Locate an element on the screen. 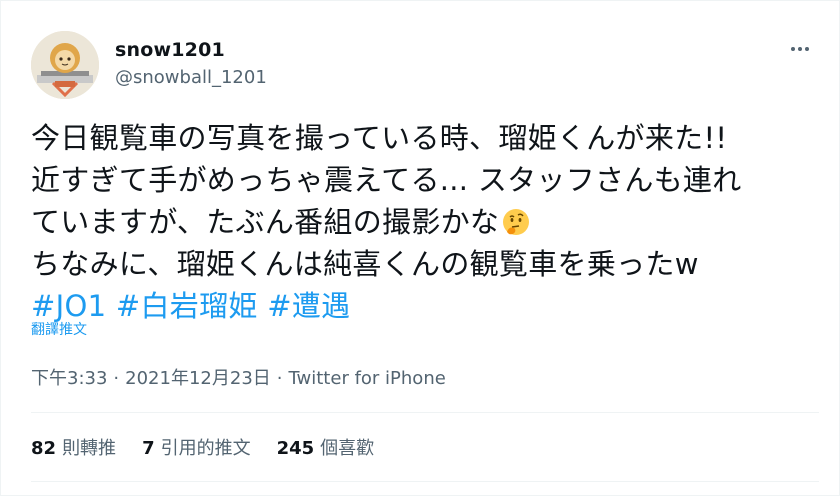 This screenshot has height=496, width=840. thinking-face-icon is located at coordinates (516, 222).